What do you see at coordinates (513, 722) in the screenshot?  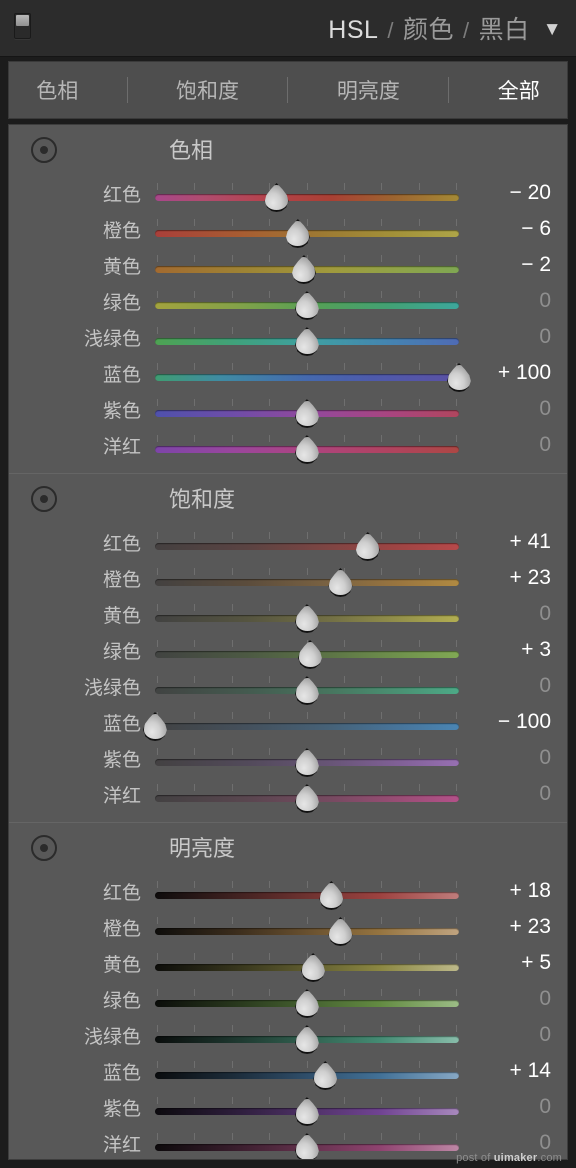 I see `slider-value: − 100` at bounding box center [513, 722].